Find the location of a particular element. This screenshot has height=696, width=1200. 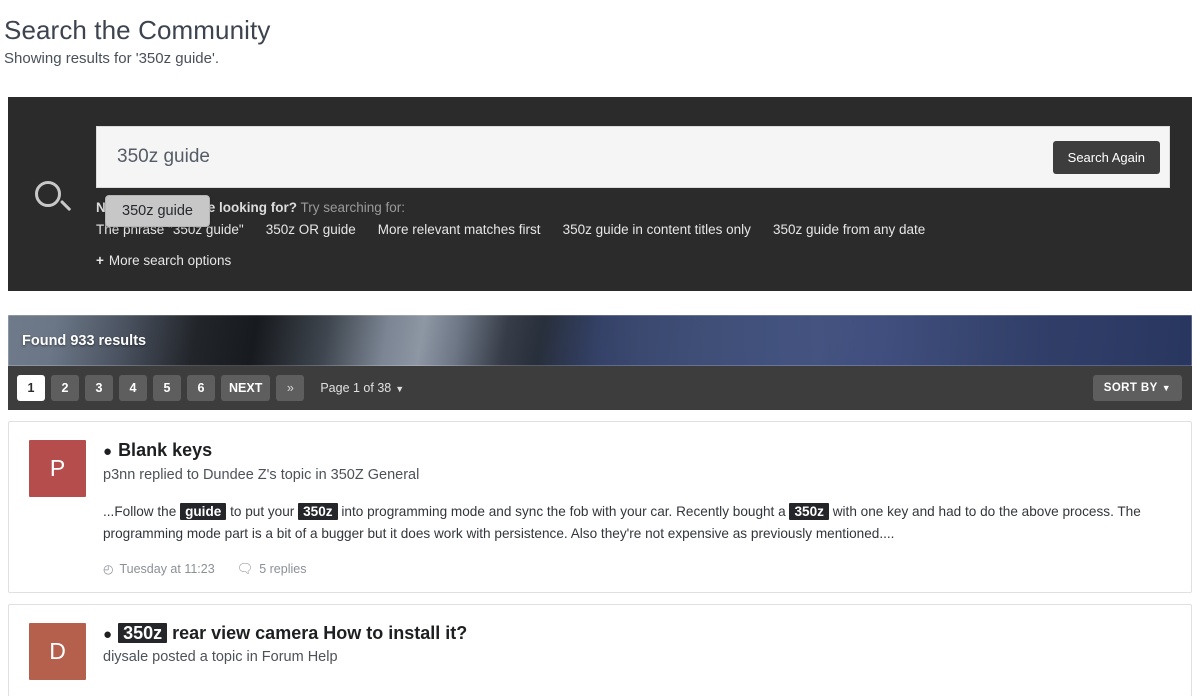

sort-by-button: SORT BY ▼ is located at coordinates (1137, 388).